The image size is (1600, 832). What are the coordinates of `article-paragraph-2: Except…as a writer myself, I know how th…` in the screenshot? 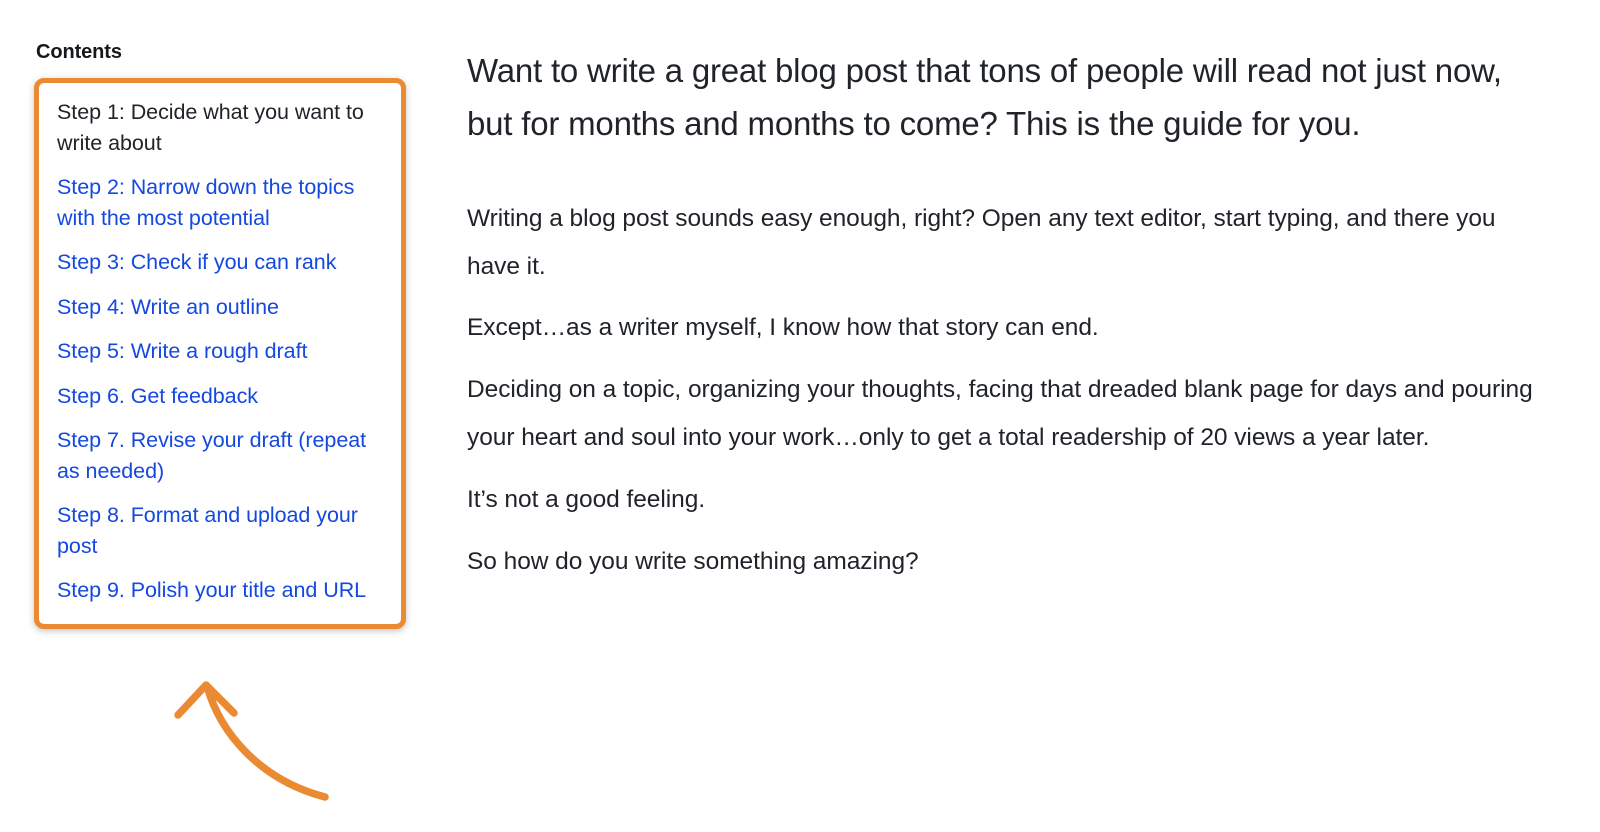 It's located at (783, 328).